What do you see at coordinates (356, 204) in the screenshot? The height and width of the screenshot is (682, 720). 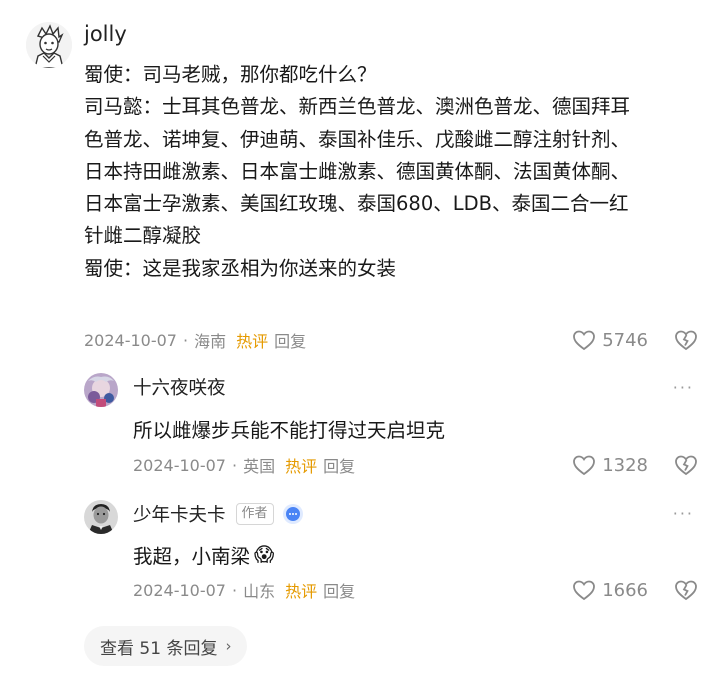 I see `comment-line: 日本富士孕激素、美国红玫瑰、泰国680、LDB、泰国二合一红` at bounding box center [356, 204].